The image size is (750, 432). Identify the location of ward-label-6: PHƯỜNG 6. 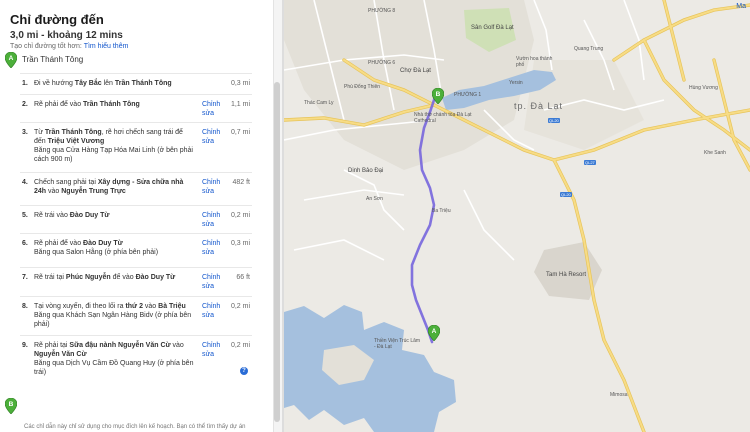
(382, 63).